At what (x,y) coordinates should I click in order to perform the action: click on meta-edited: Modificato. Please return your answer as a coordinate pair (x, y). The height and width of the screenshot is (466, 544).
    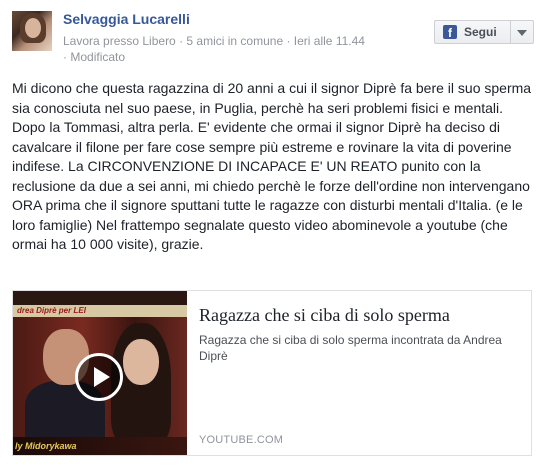
    Looking at the image, I should click on (97, 57).